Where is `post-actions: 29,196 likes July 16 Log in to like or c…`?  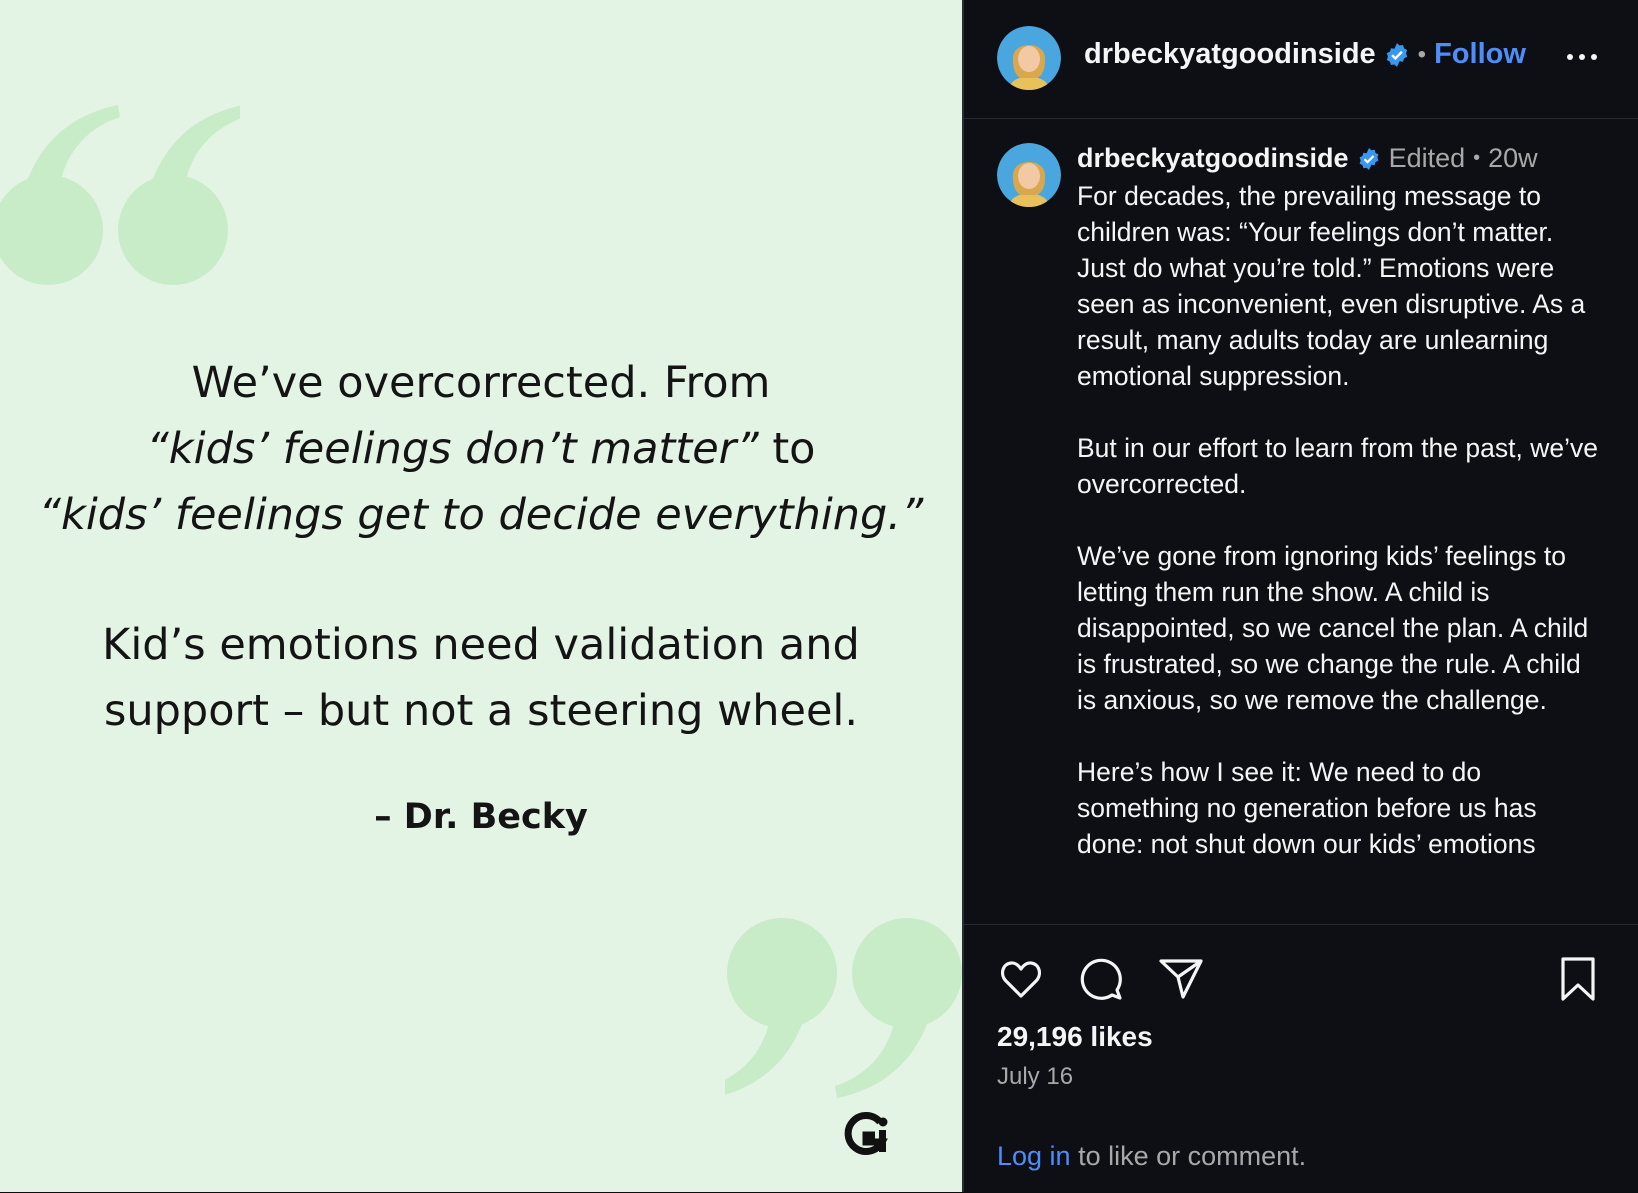
post-actions: 29,196 likes July 16 Log in to like or c… is located at coordinates (1301, 1058).